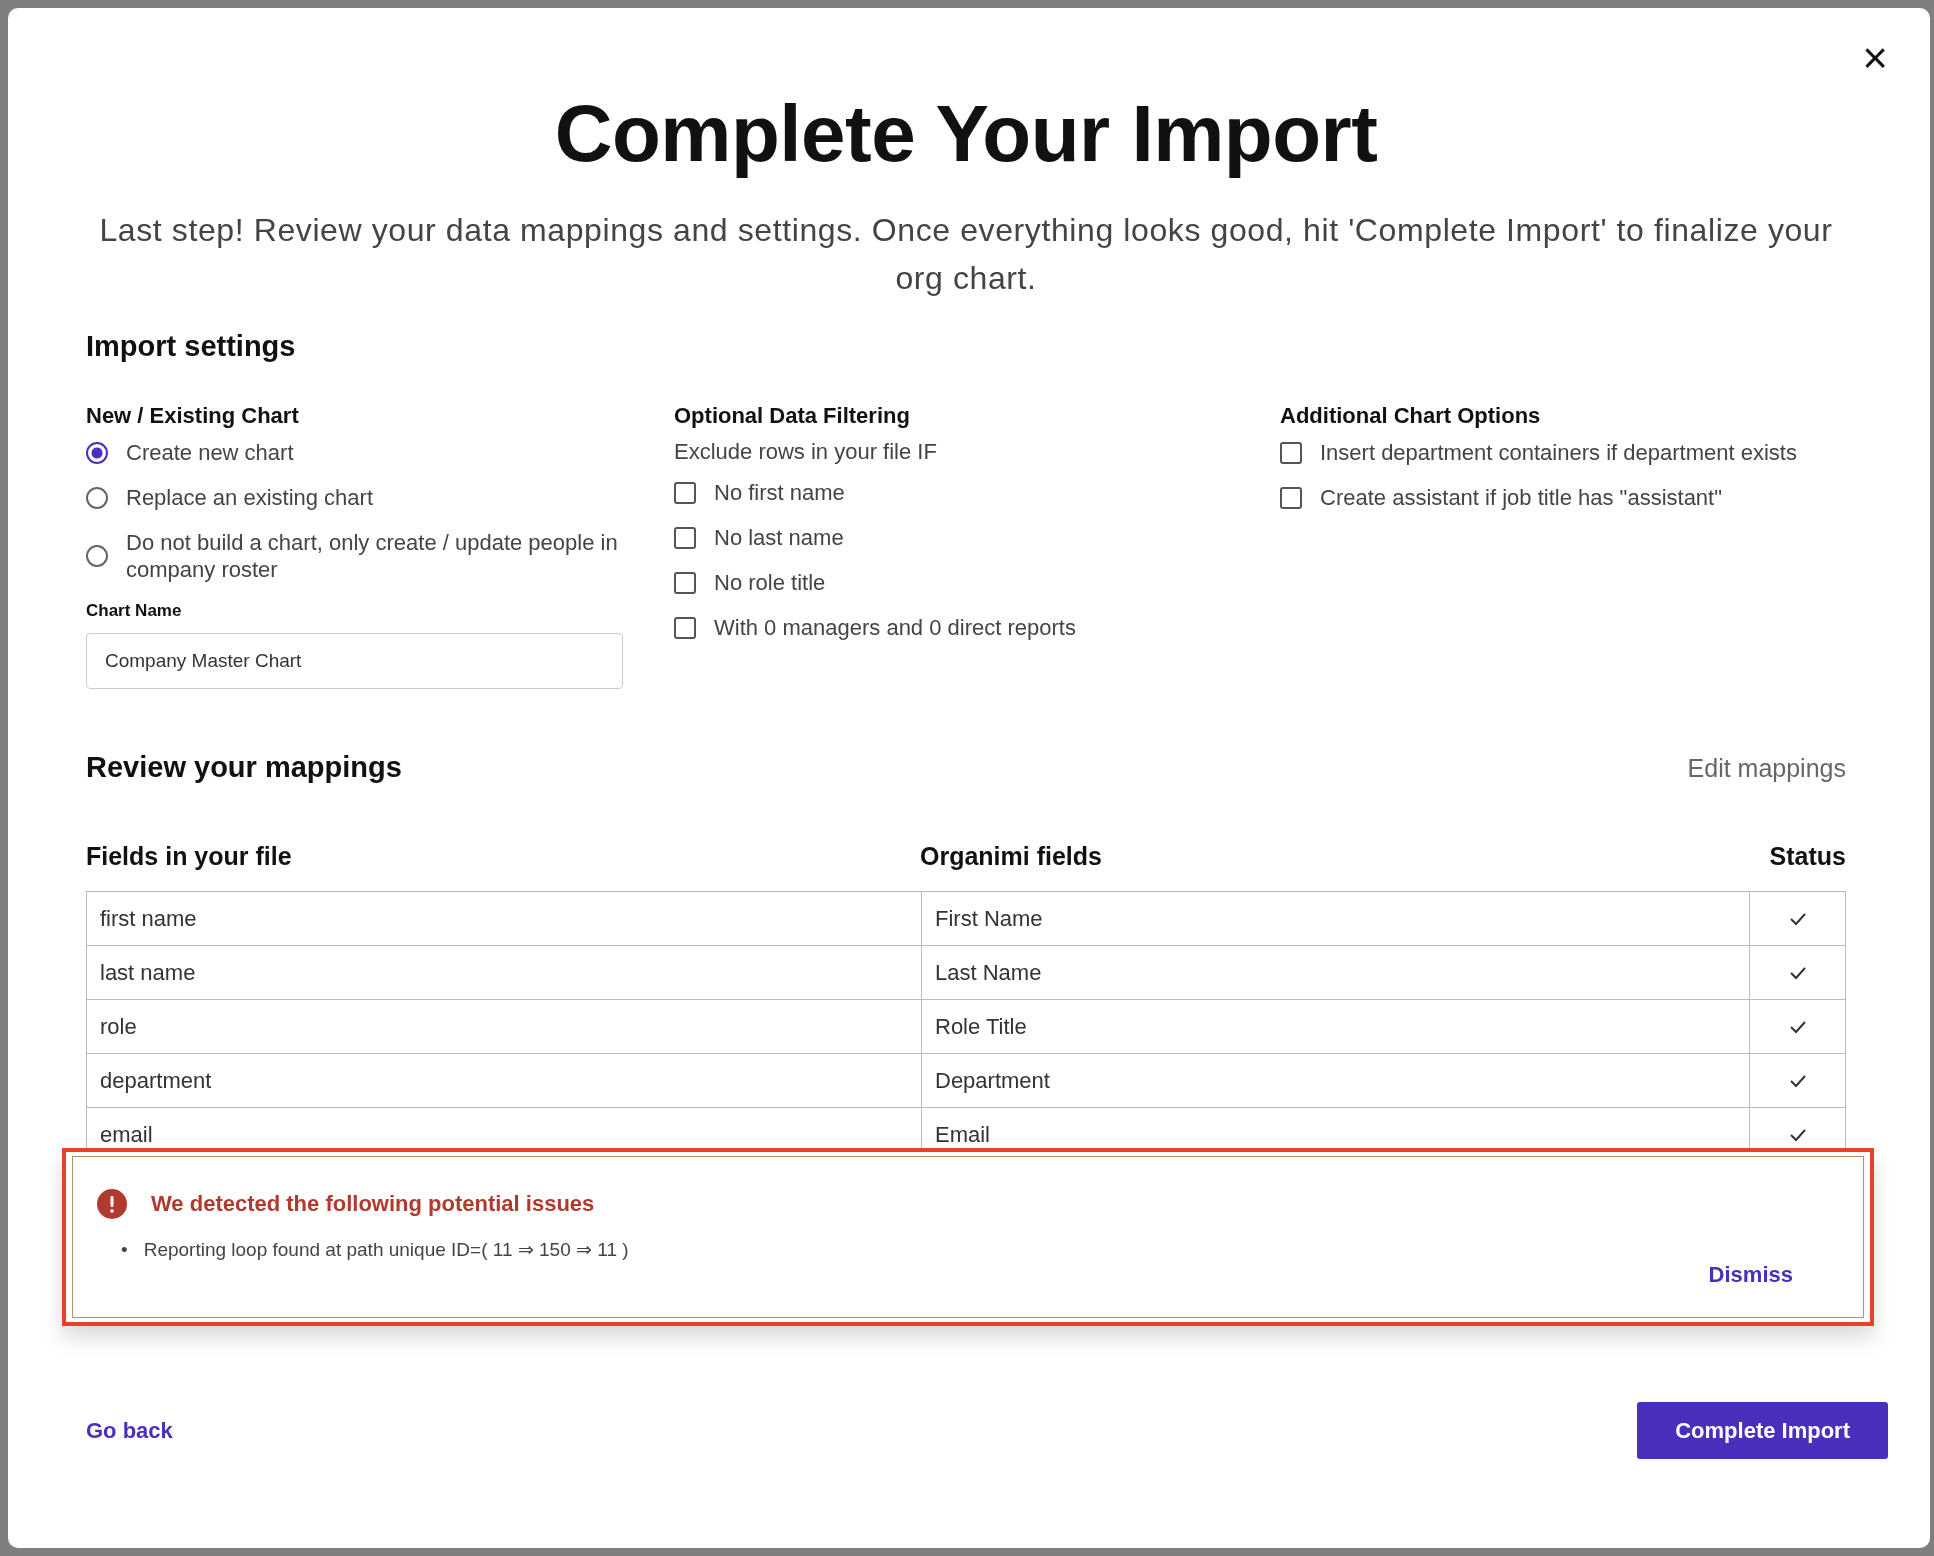  What do you see at coordinates (189, 856) in the screenshot?
I see `column-header: Fields in your file` at bounding box center [189, 856].